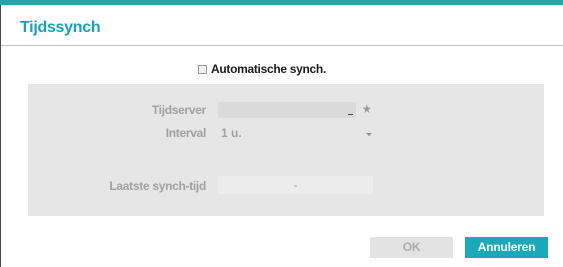 This screenshot has width=563, height=267. I want to click on title-divider, so click(282, 45).